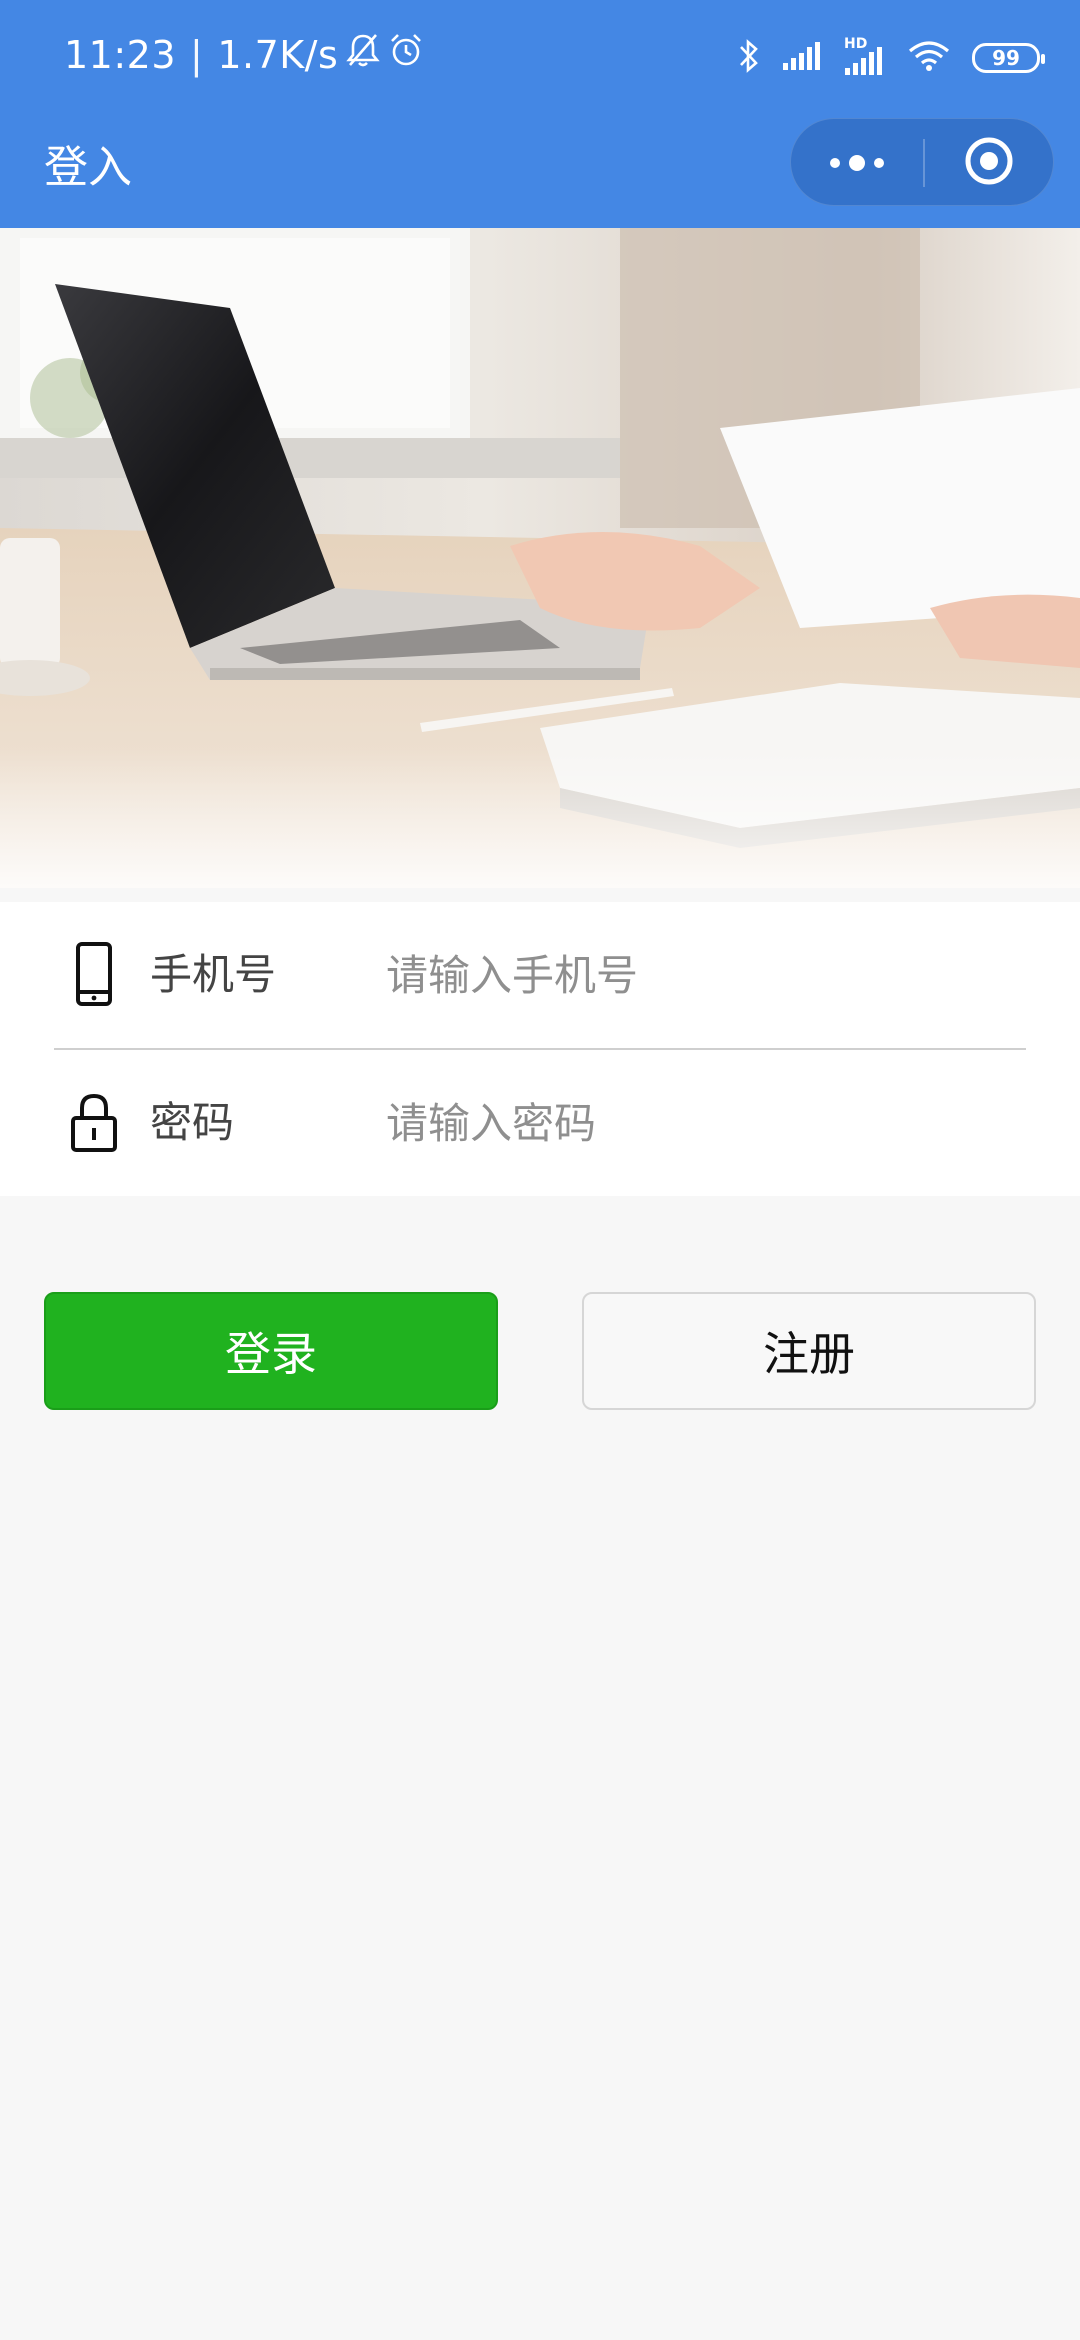  Describe the element at coordinates (278, 55) in the screenshot. I see `network-speed: 1.7K/s` at that location.